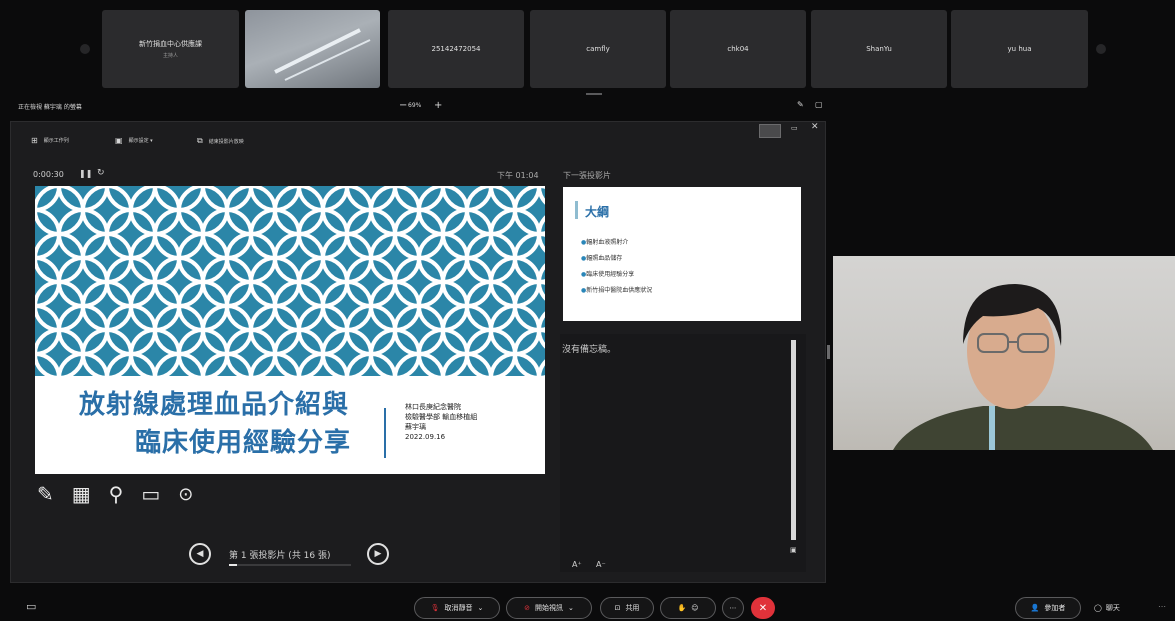 This screenshot has width=1175, height=621. I want to click on slide-title-line2: 臨床使用經驗分享, so click(243, 443).